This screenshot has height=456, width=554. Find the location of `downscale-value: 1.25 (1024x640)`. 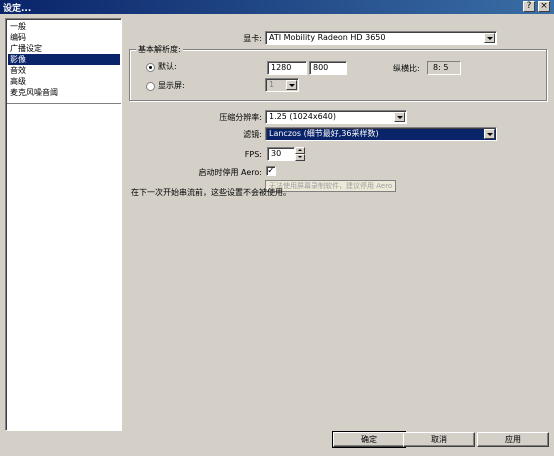

downscale-value: 1.25 (1024x640) is located at coordinates (302, 116).